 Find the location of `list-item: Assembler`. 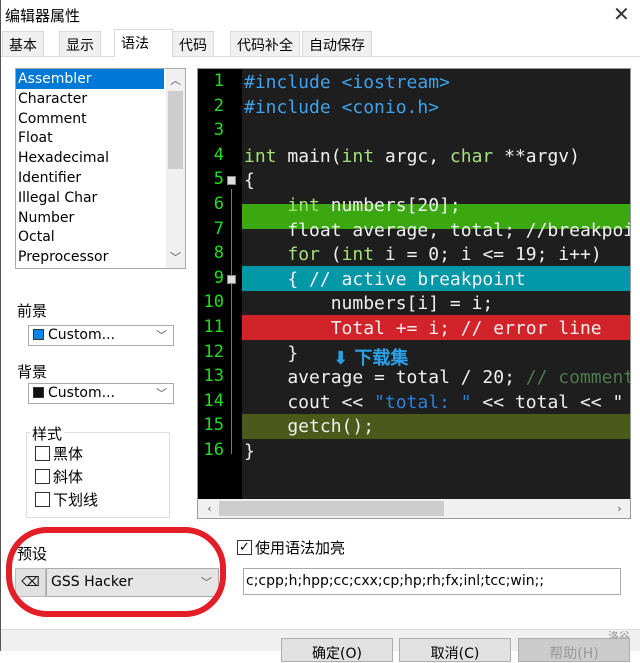

list-item: Assembler is located at coordinates (90, 79).